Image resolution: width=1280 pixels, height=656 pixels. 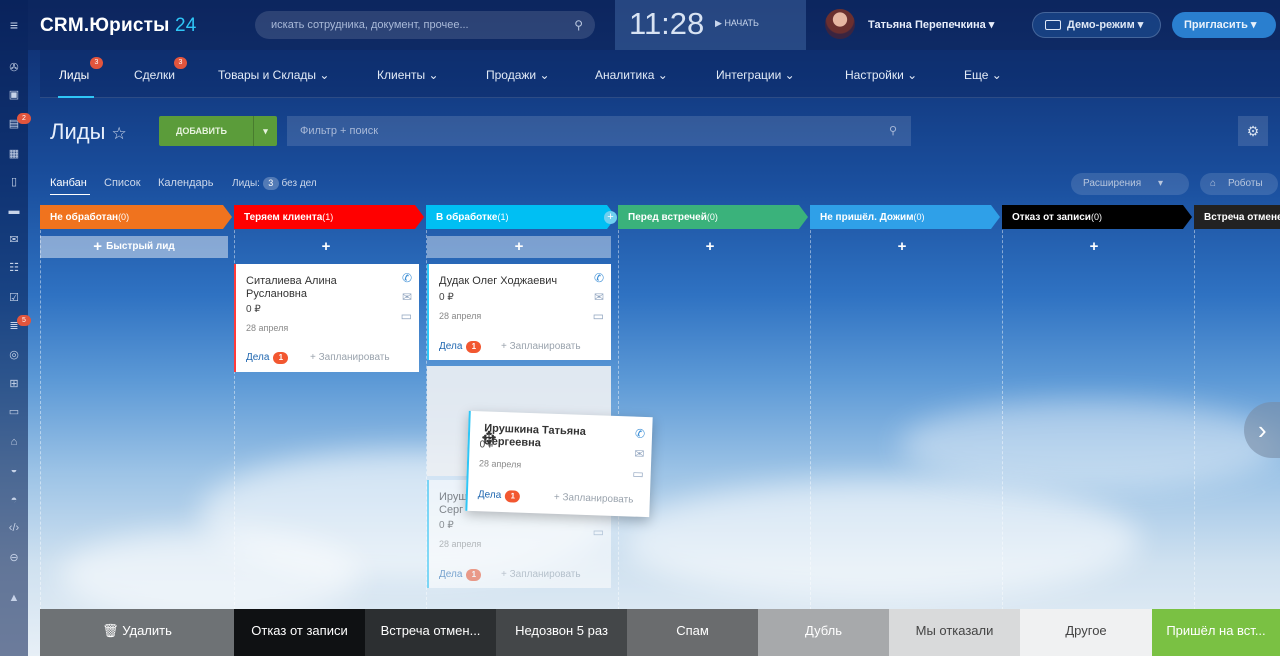 What do you see at coordinates (823, 632) in the screenshot?
I see `dropzone-duplicate: Дубль` at bounding box center [823, 632].